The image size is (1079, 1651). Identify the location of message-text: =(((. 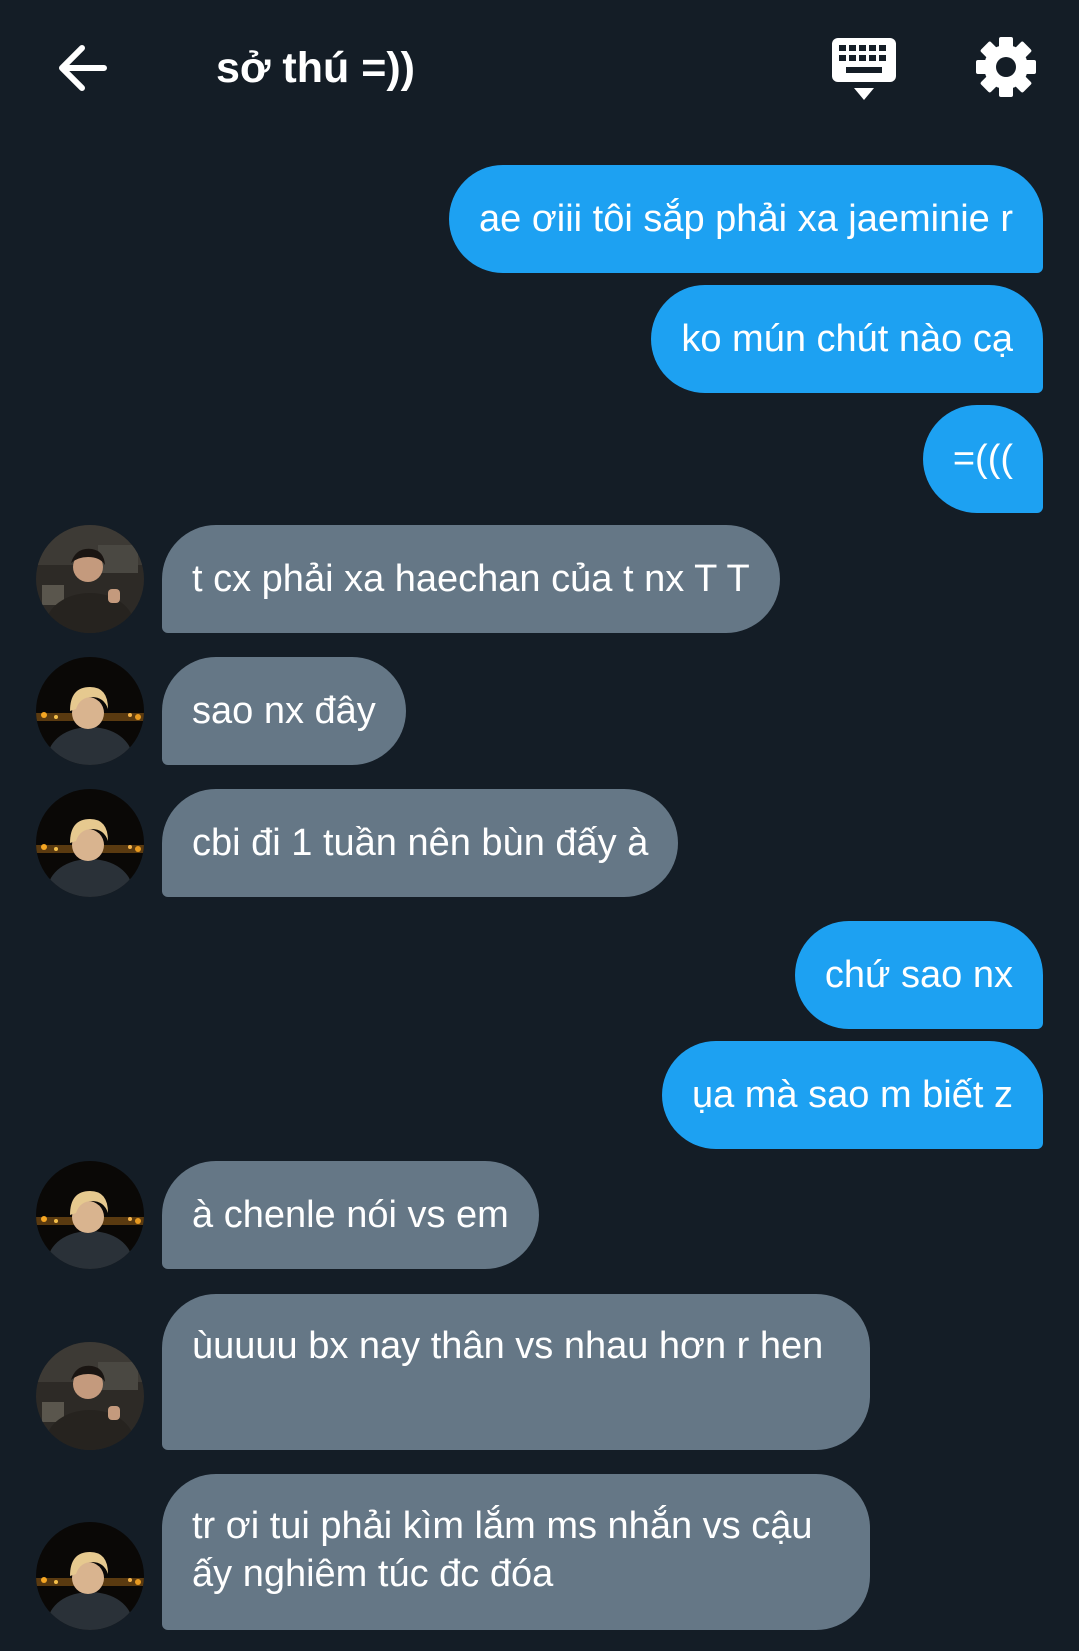
(982, 459).